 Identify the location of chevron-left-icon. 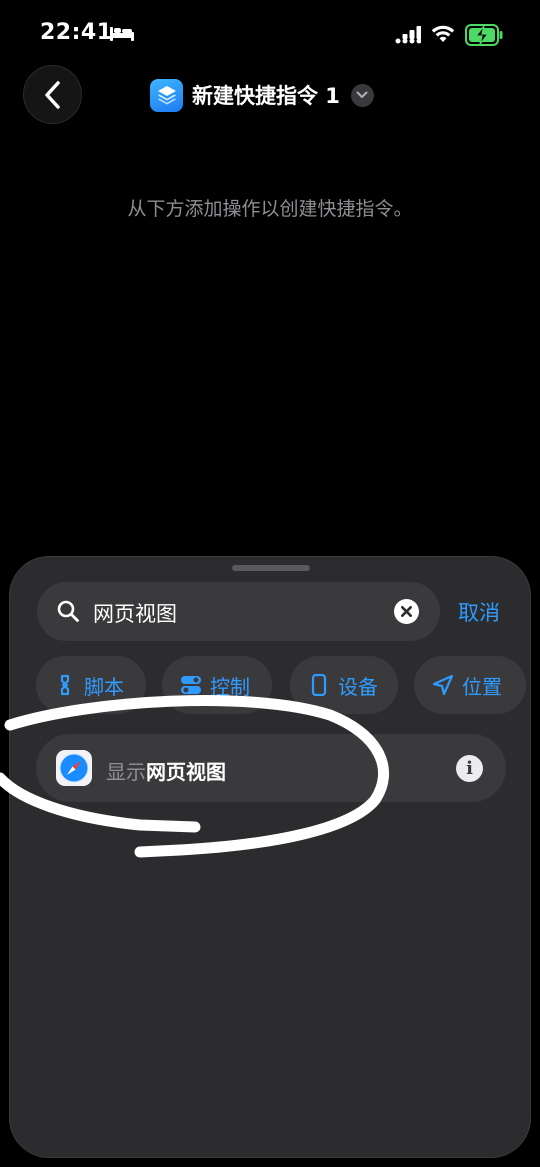
(52, 94).